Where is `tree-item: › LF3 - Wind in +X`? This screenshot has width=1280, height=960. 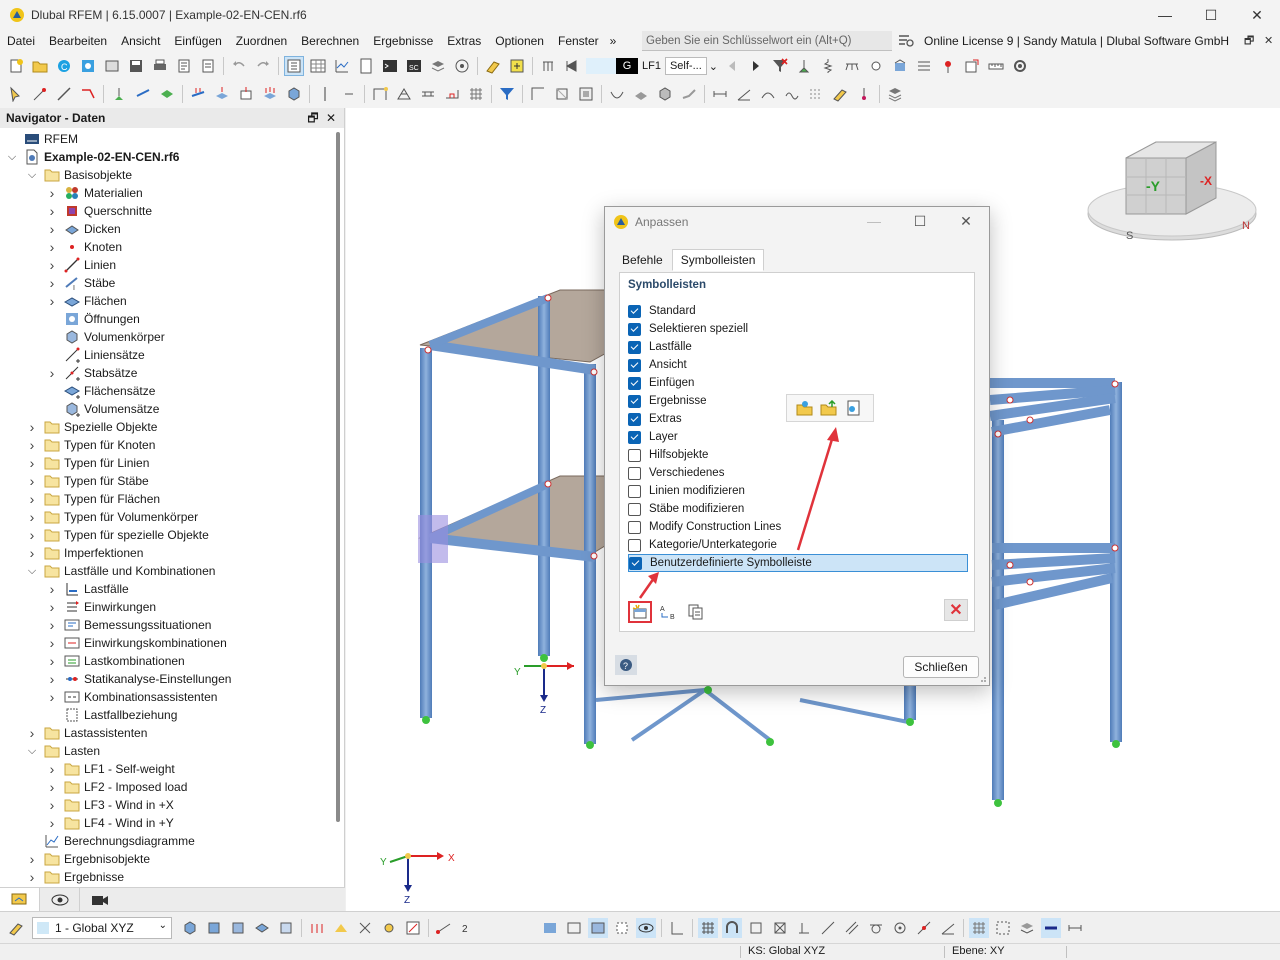
tree-item: › LF3 - Wind in +X is located at coordinates (110, 805).